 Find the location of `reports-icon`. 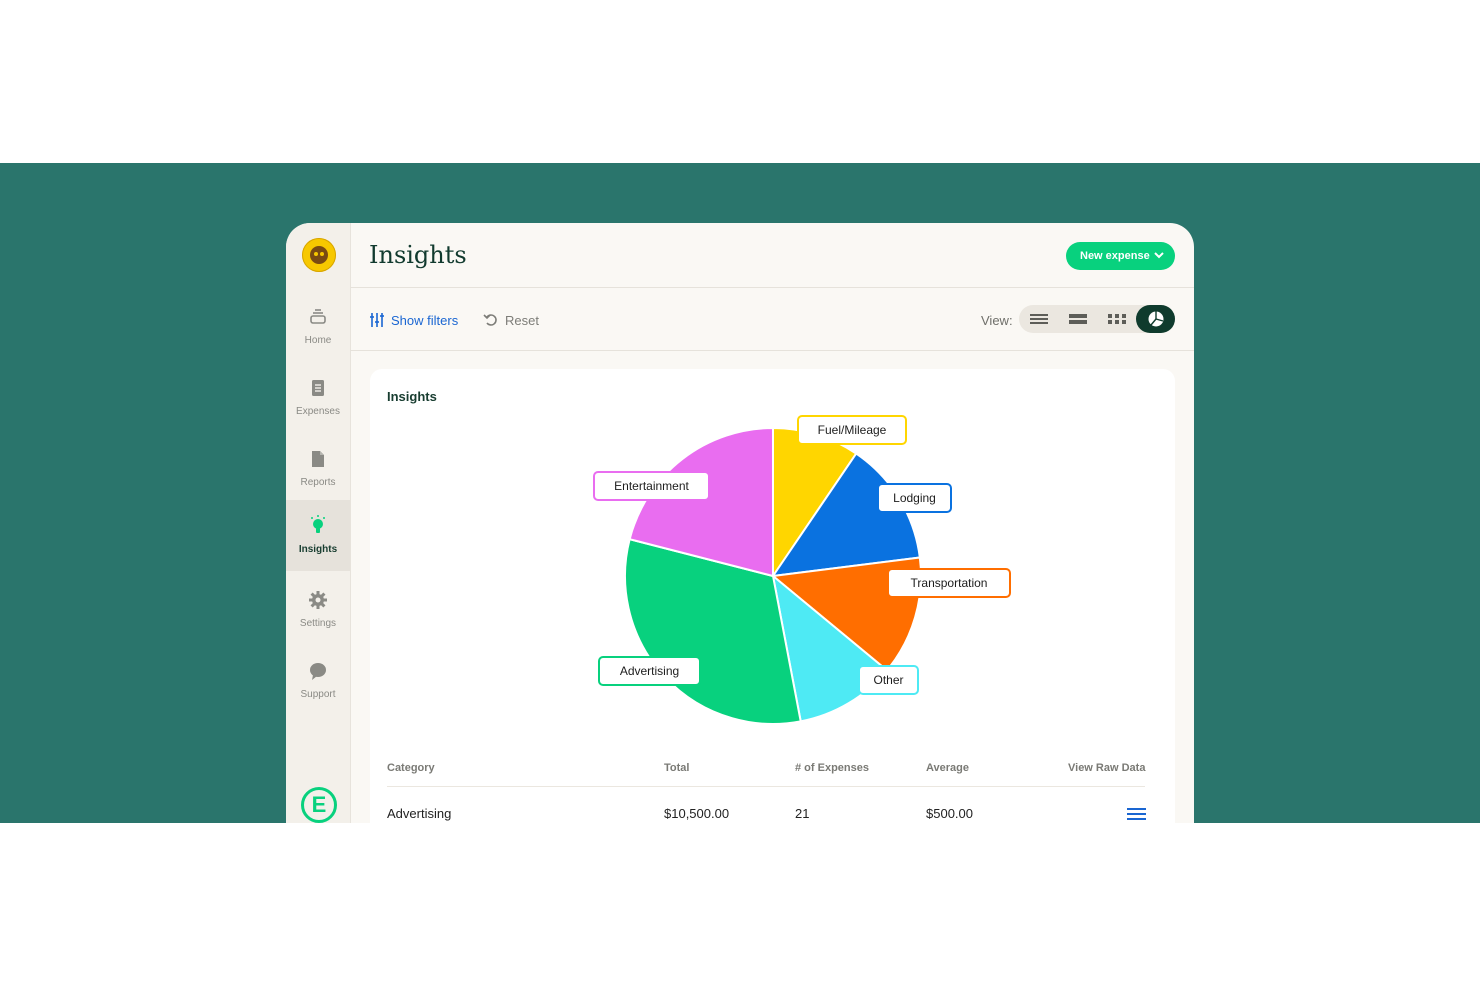

reports-icon is located at coordinates (318, 459).